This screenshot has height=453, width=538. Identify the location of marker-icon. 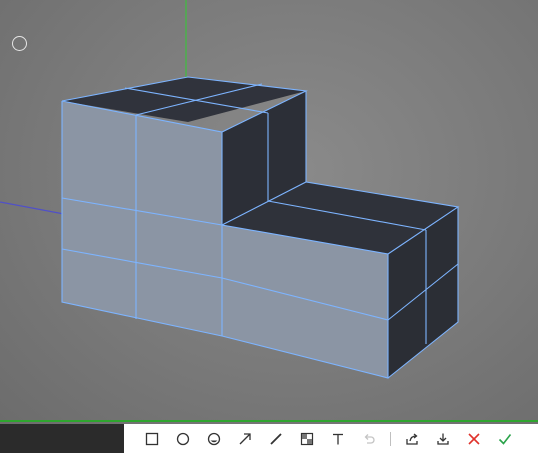
(214, 439).